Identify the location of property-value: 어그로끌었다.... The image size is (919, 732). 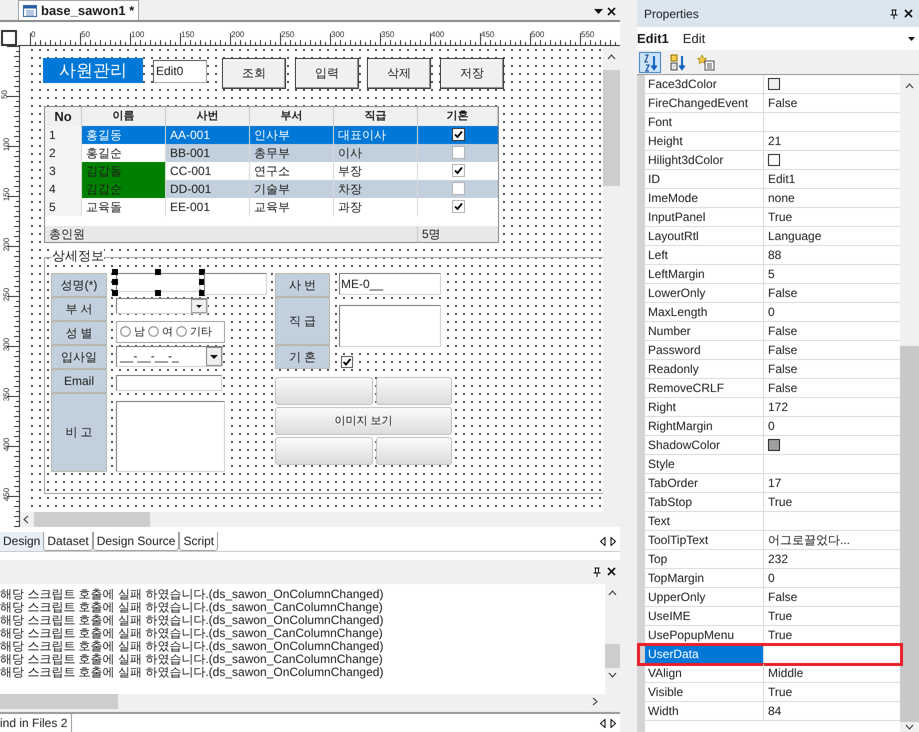
(832, 540).